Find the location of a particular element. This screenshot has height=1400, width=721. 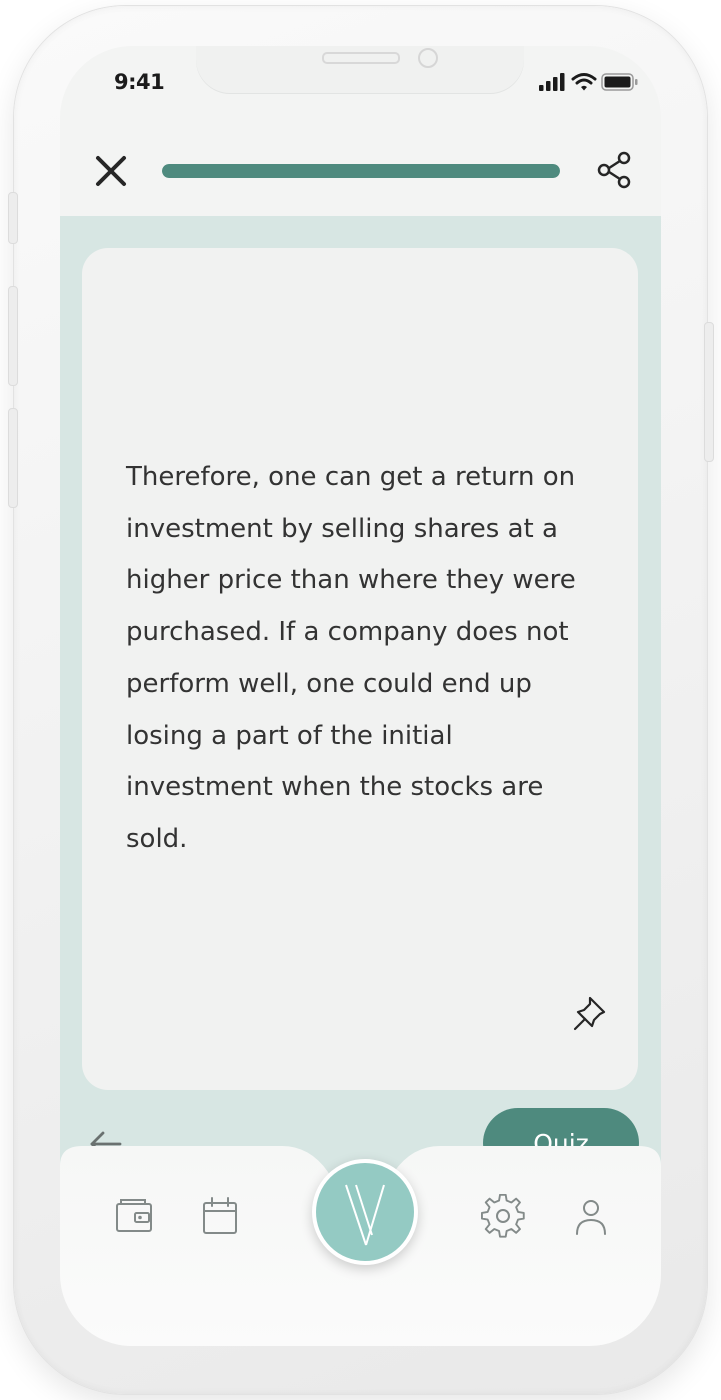

share-button is located at coordinates (614, 170).